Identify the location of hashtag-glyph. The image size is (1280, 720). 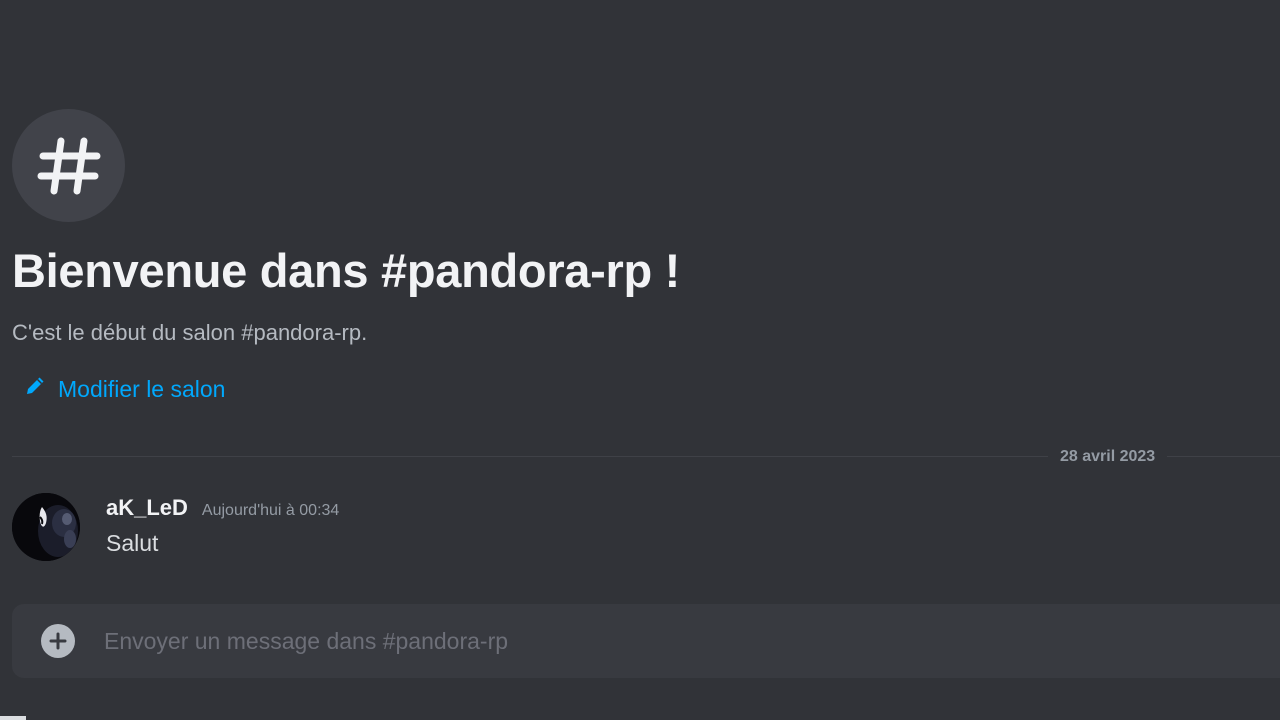
(68, 165).